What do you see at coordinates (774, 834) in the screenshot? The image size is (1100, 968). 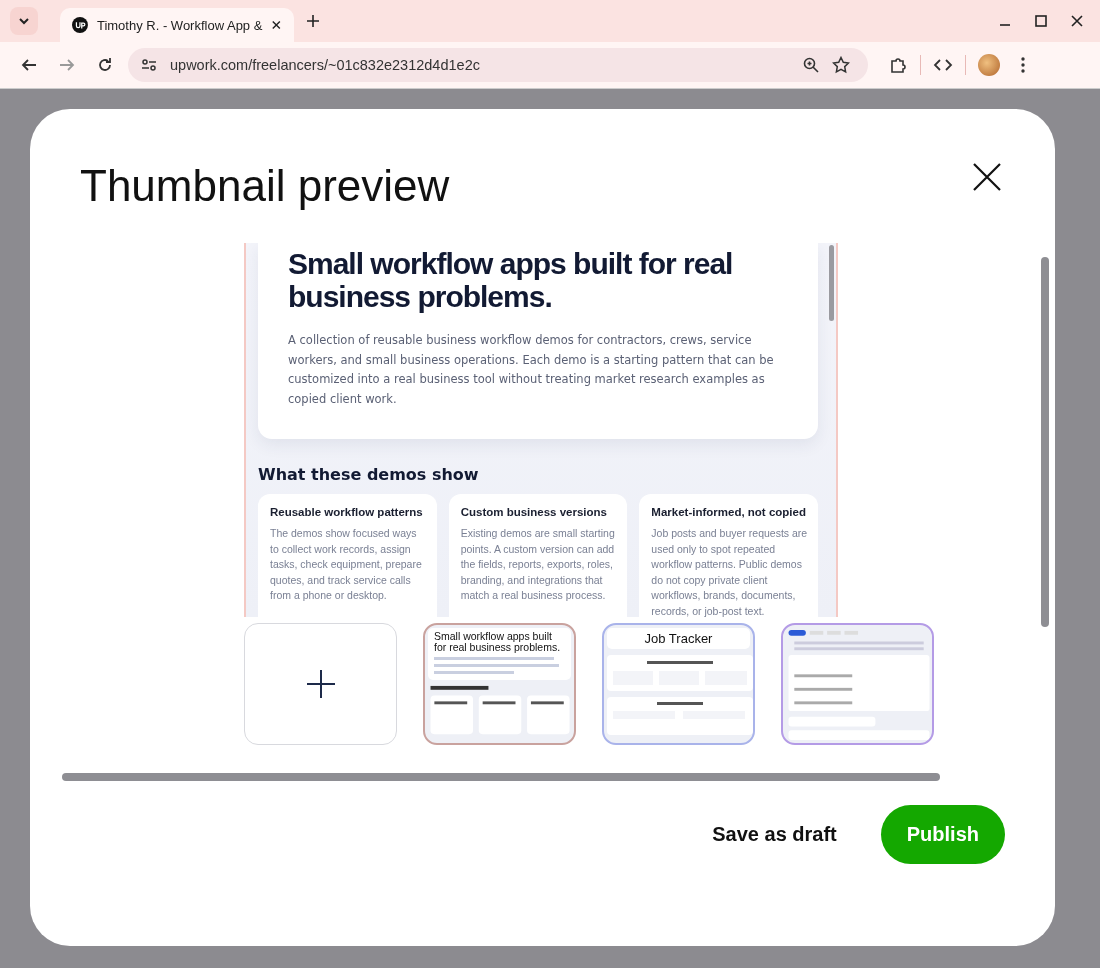 I see `save-draft-button: Save as draft` at bounding box center [774, 834].